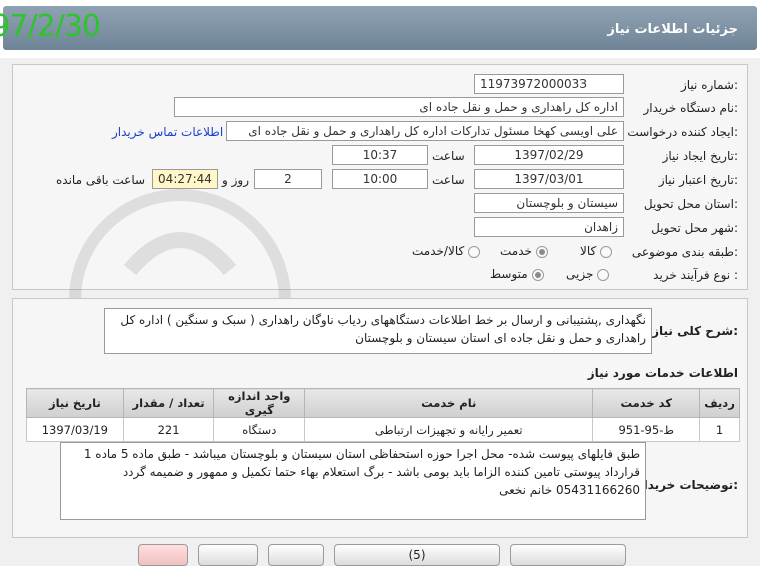 The height and width of the screenshot is (566, 760). I want to click on created-date-field: 1397/02/29, so click(549, 155).